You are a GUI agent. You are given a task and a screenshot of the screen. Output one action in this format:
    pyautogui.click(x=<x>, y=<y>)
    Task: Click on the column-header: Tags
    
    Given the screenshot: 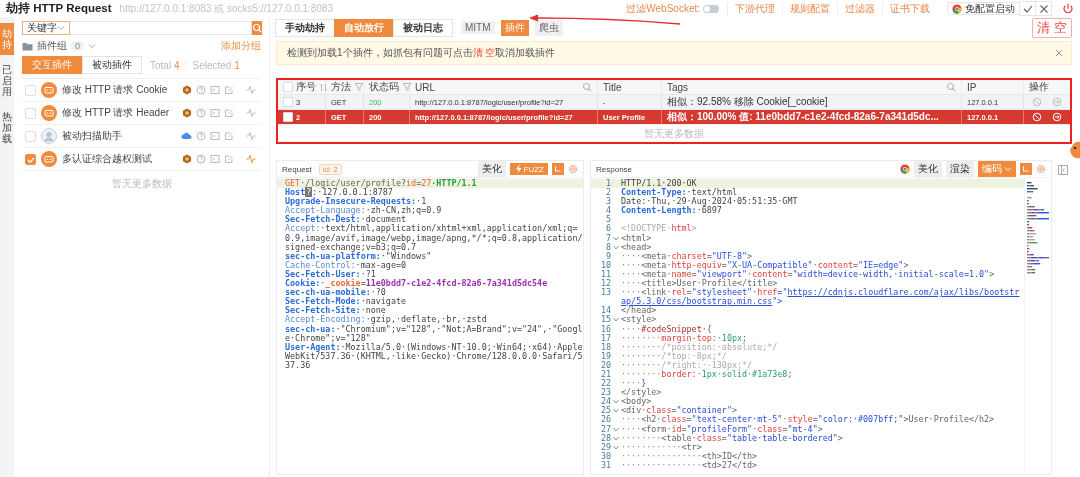 What is the action you would take?
    pyautogui.click(x=678, y=87)
    